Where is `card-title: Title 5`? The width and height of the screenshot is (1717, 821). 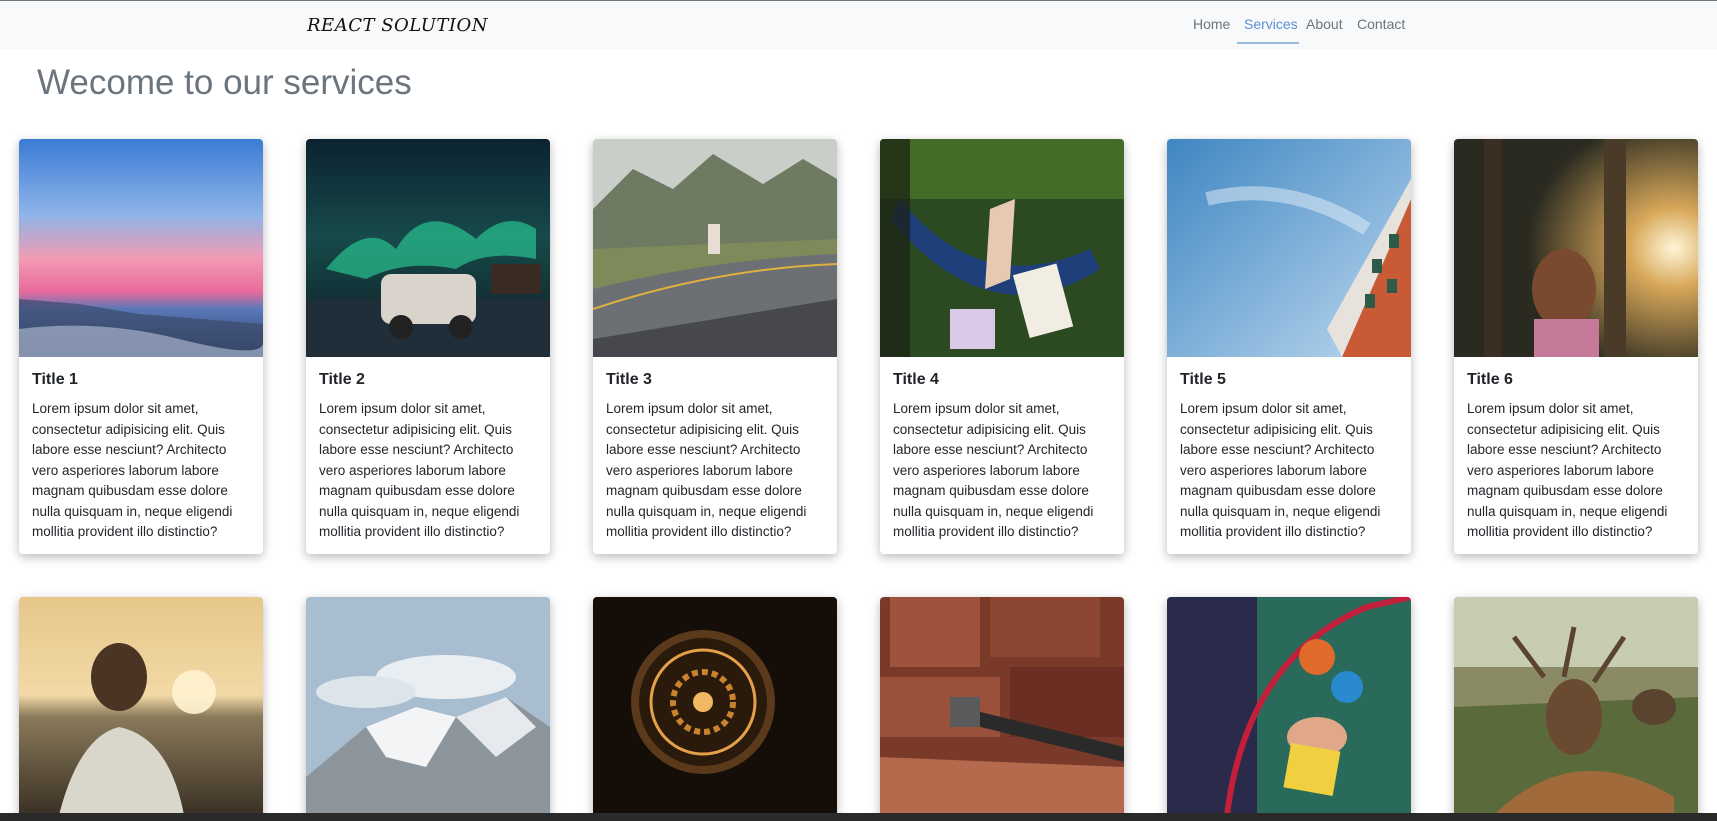 card-title: Title 5 is located at coordinates (1203, 379).